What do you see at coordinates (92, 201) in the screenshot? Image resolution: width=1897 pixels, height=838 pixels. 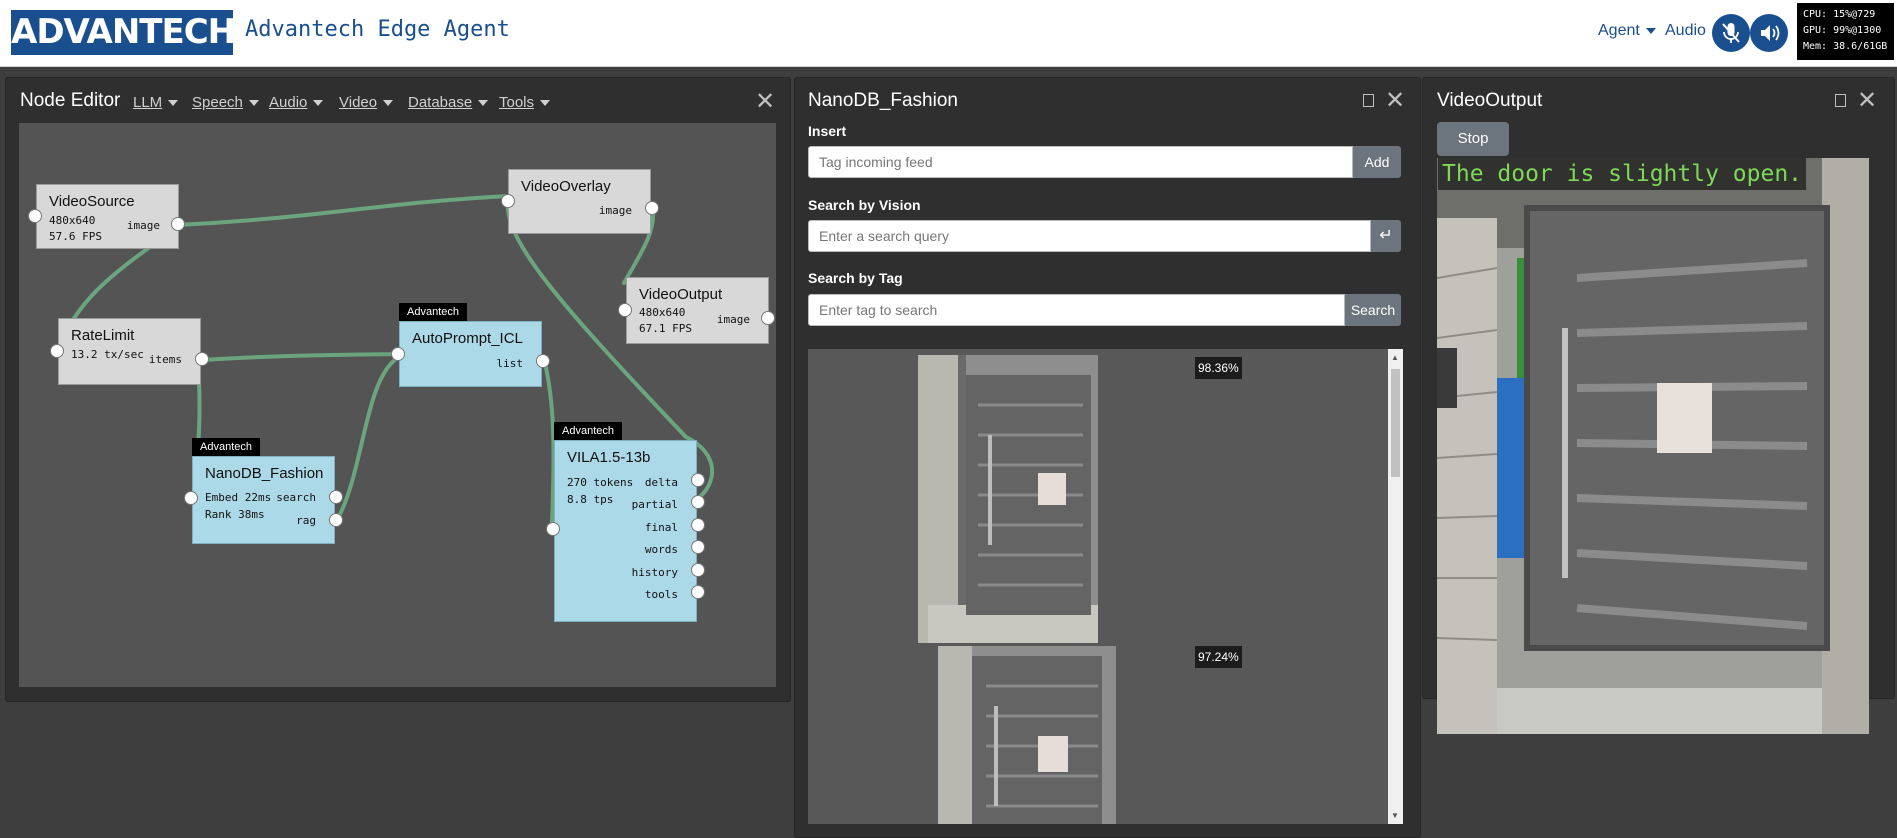 I see `node-title: VideoSource` at bounding box center [92, 201].